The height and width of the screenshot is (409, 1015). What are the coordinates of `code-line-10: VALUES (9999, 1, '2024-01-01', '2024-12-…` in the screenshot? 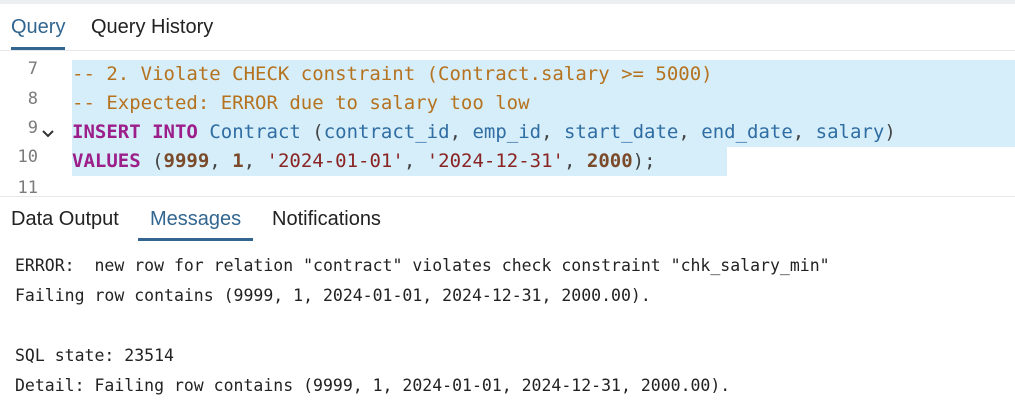 It's located at (399, 161).